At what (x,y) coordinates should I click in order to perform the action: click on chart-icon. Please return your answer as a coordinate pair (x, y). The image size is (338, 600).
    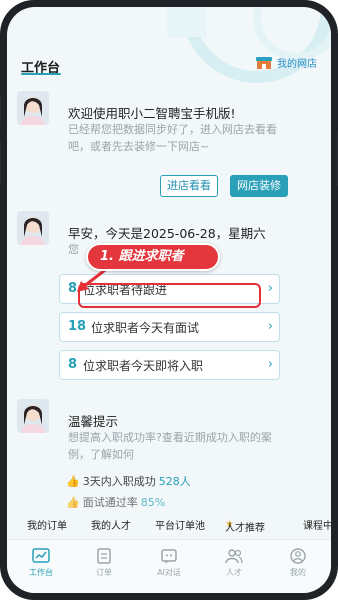
    Looking at the image, I should click on (41, 555).